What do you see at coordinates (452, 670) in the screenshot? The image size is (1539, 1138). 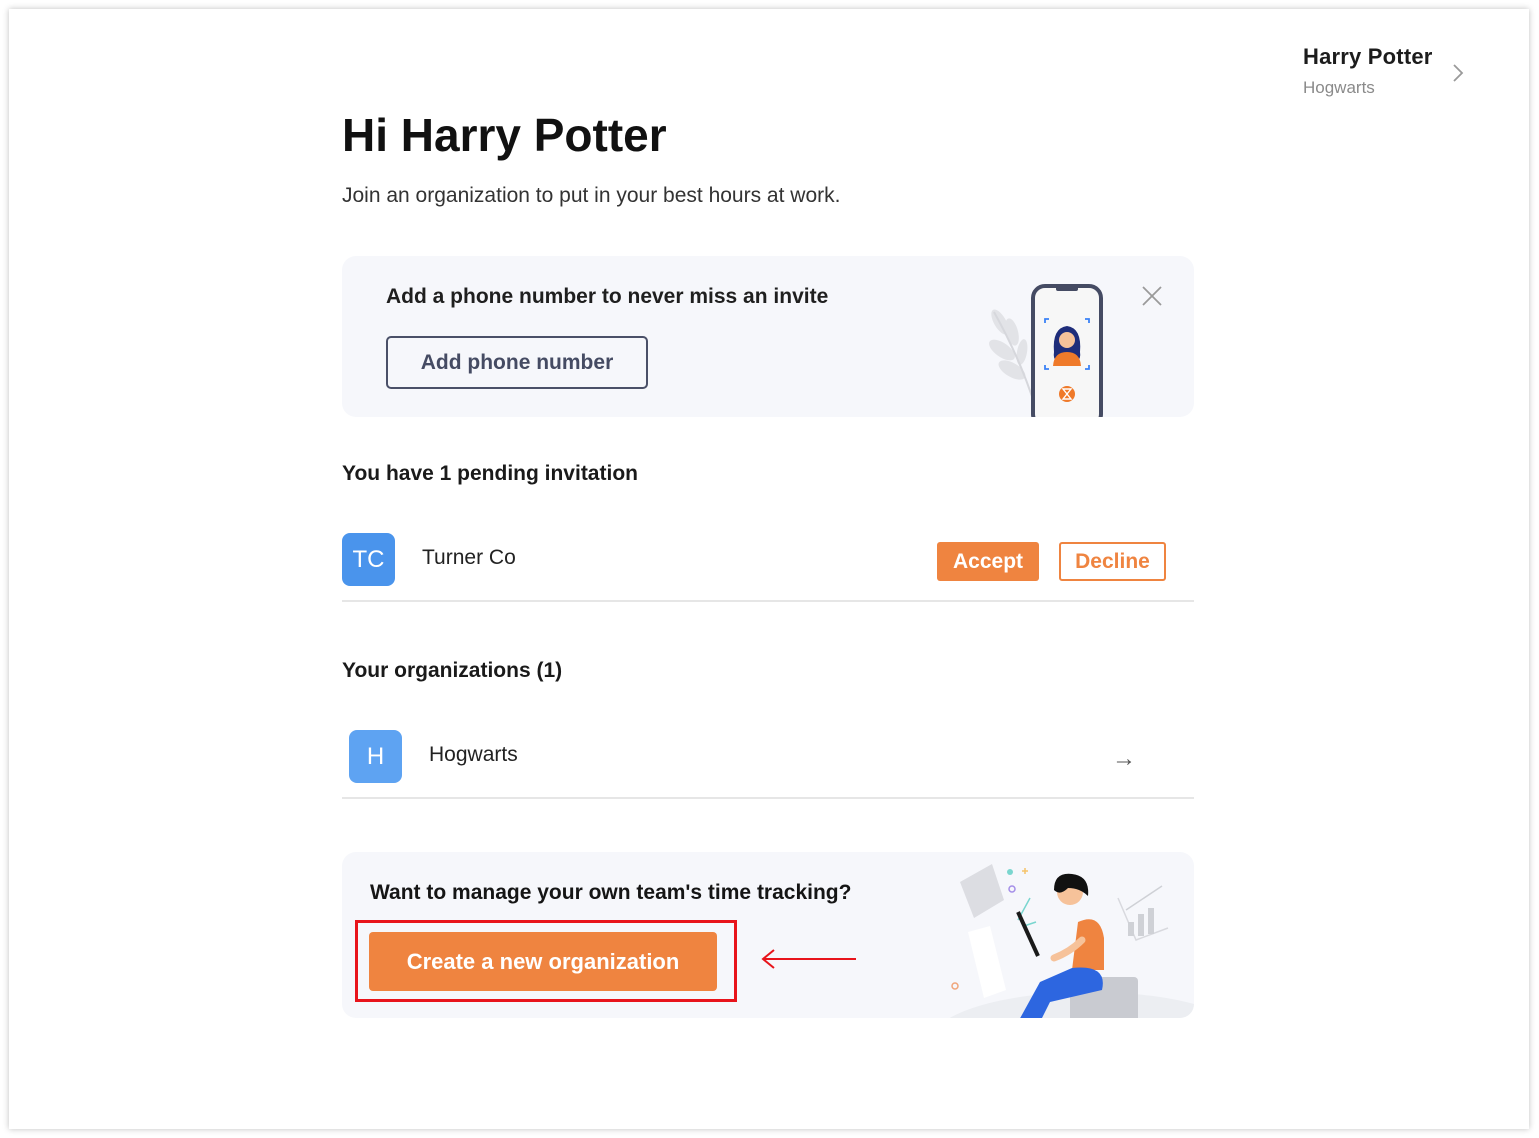 I see `organizations-heading: Your organizations (1)` at bounding box center [452, 670].